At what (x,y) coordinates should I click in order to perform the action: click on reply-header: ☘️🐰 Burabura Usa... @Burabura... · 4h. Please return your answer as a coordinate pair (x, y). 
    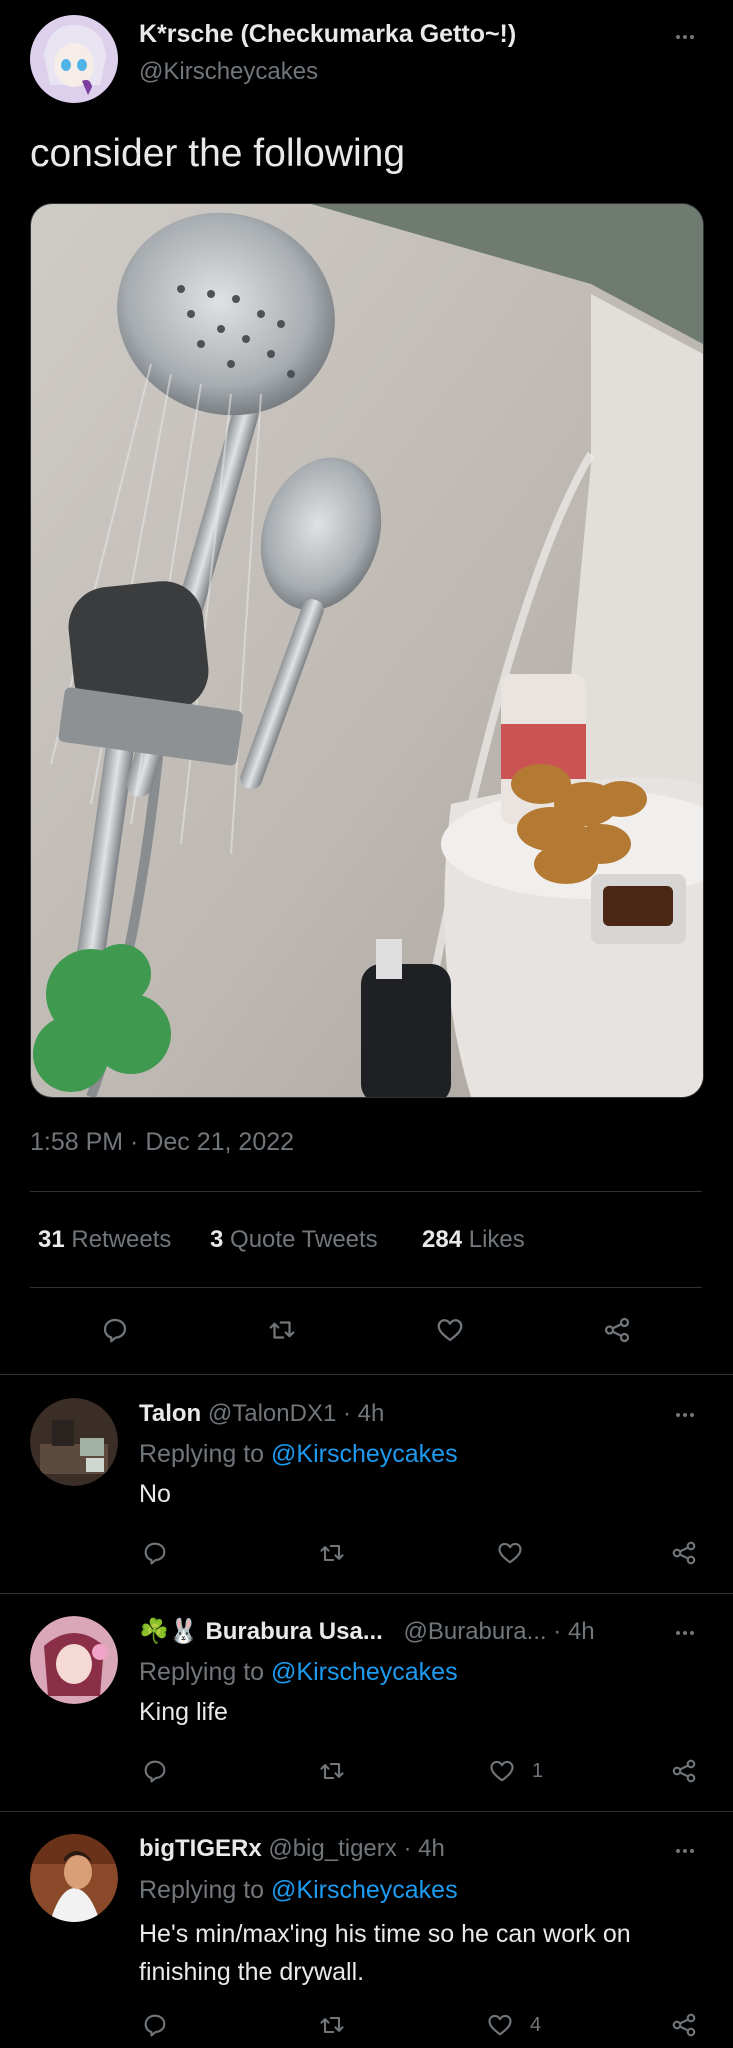
    Looking at the image, I should click on (367, 1631).